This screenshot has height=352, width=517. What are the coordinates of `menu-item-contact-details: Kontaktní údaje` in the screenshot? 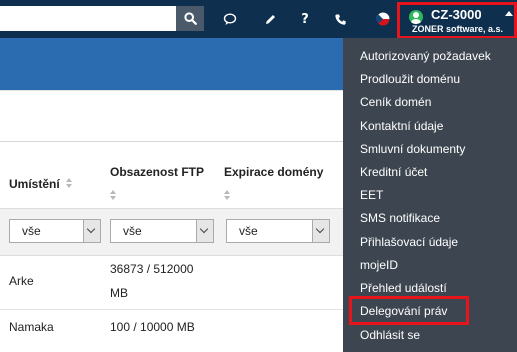 It's located at (401, 126).